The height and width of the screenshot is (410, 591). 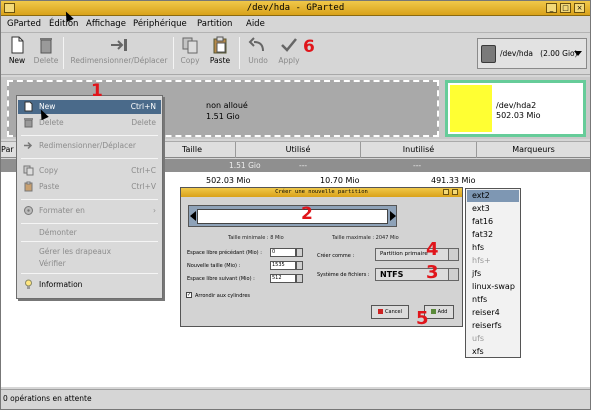 I want to click on filesystem-select: NTFS, so click(x=417, y=274).